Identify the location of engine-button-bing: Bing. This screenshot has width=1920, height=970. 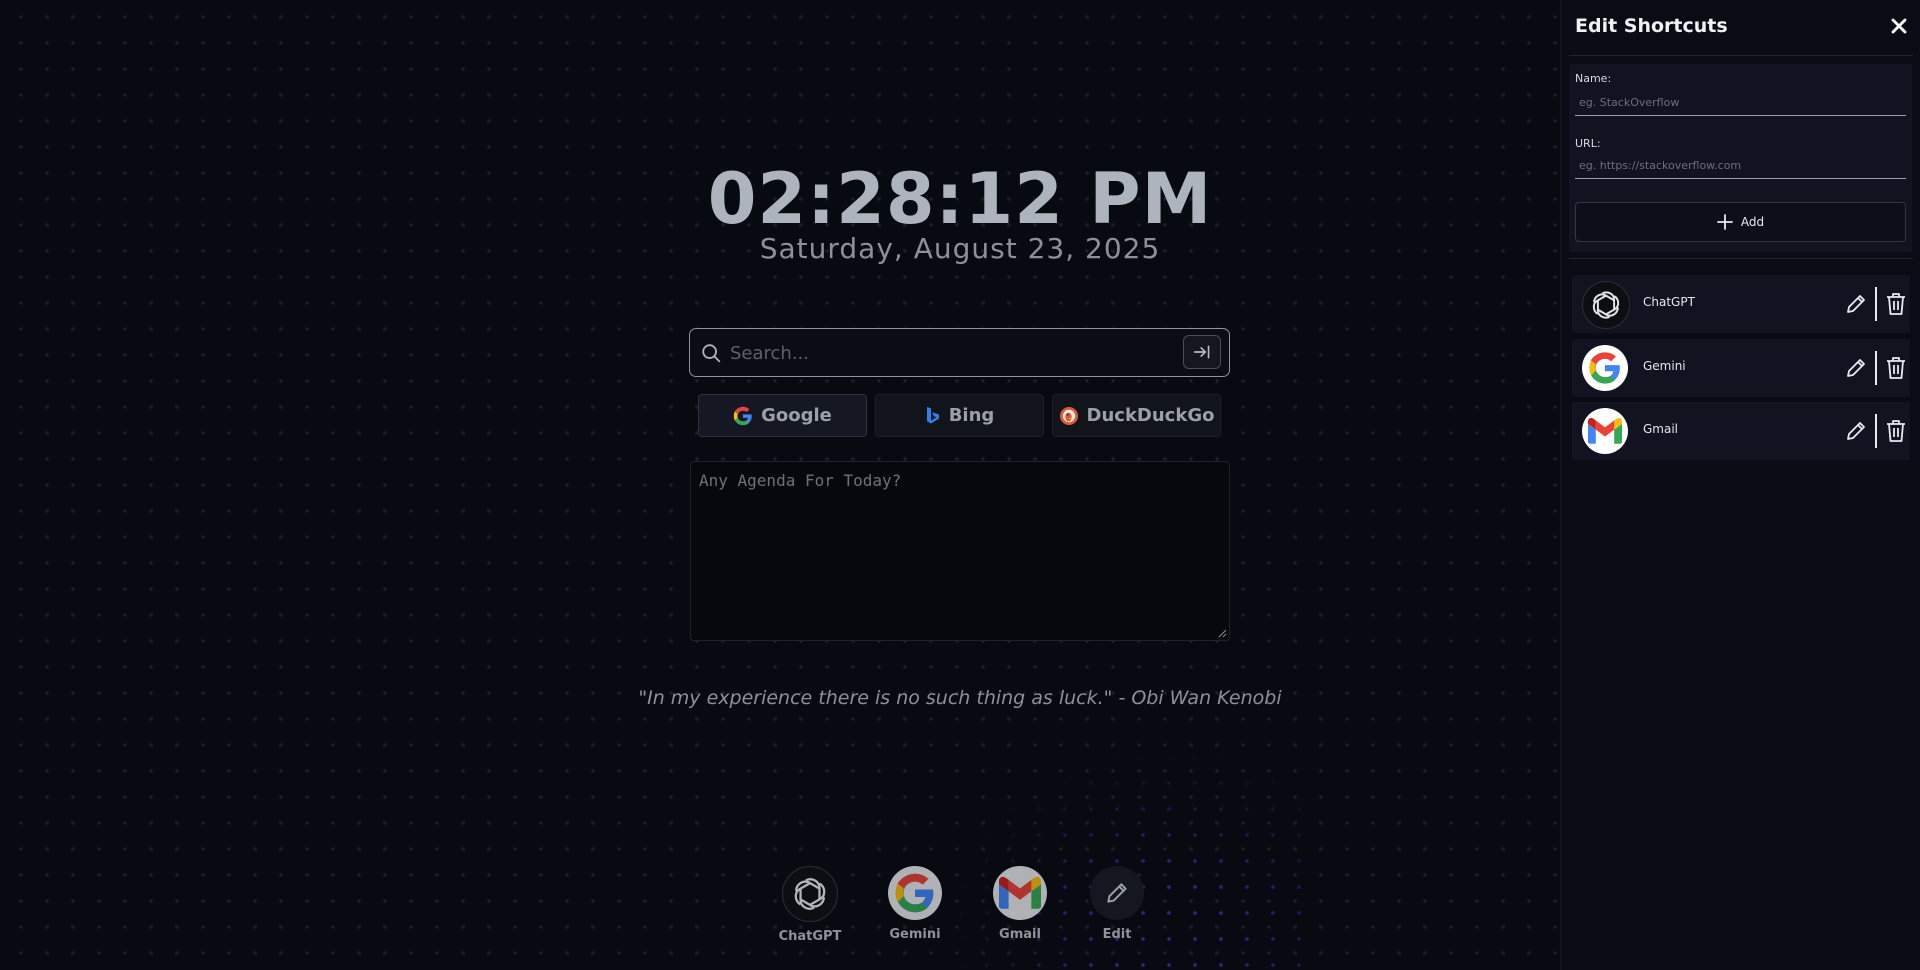
(959, 415).